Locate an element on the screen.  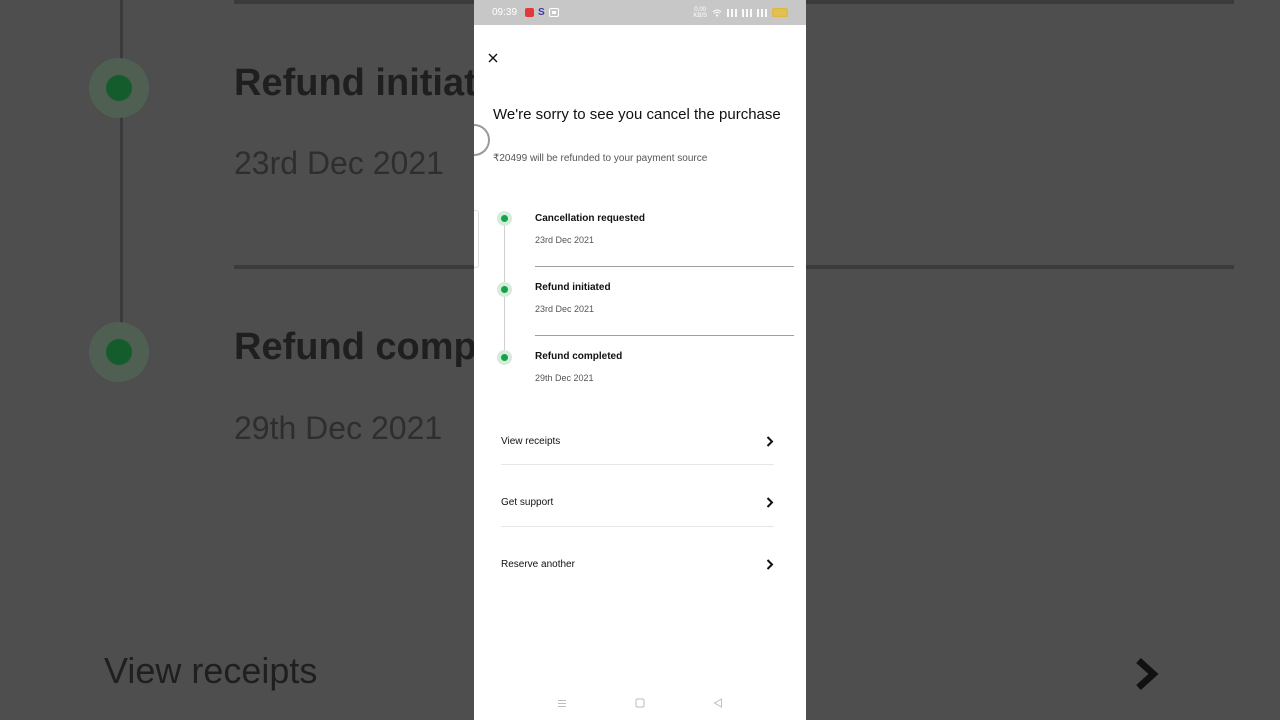
s-app-icon: S is located at coordinates (541, 12).